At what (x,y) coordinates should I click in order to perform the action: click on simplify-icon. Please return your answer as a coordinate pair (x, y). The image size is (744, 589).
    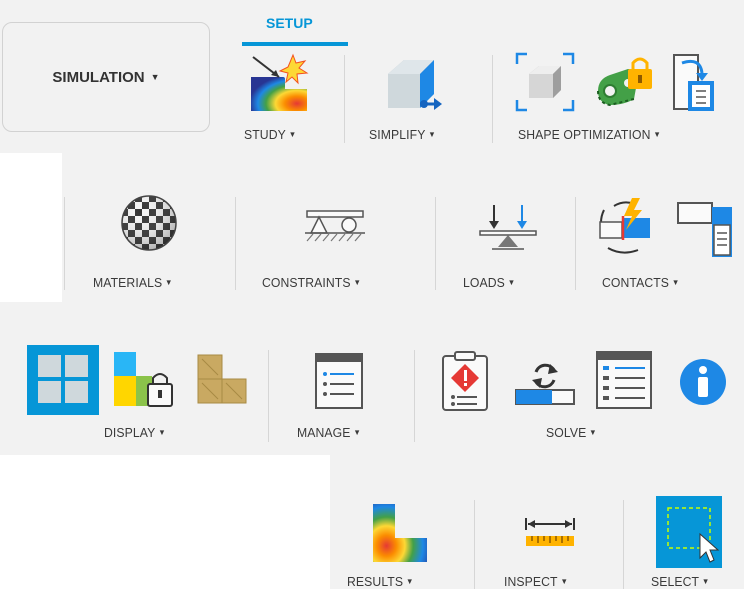
    Looking at the image, I should click on (414, 84).